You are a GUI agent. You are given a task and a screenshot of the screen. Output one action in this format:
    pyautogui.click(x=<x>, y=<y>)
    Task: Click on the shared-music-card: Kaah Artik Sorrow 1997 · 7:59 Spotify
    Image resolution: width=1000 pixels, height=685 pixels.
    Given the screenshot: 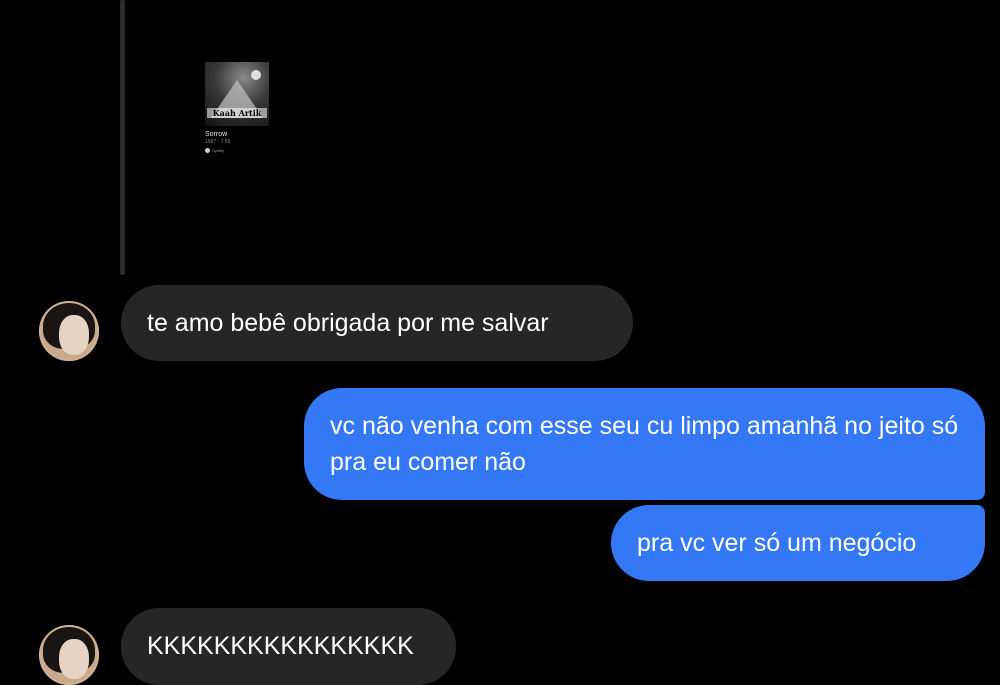 What is the action you would take?
    pyautogui.click(x=240, y=107)
    